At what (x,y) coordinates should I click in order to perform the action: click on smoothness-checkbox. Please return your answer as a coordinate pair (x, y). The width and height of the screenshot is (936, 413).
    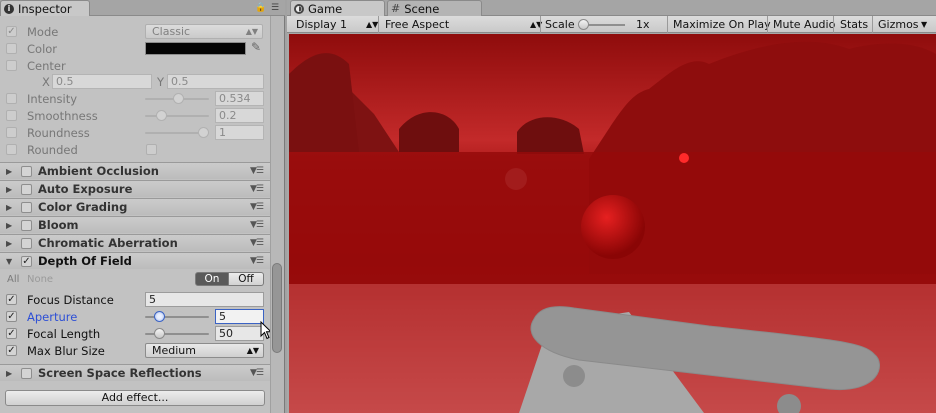
    Looking at the image, I should click on (11, 115).